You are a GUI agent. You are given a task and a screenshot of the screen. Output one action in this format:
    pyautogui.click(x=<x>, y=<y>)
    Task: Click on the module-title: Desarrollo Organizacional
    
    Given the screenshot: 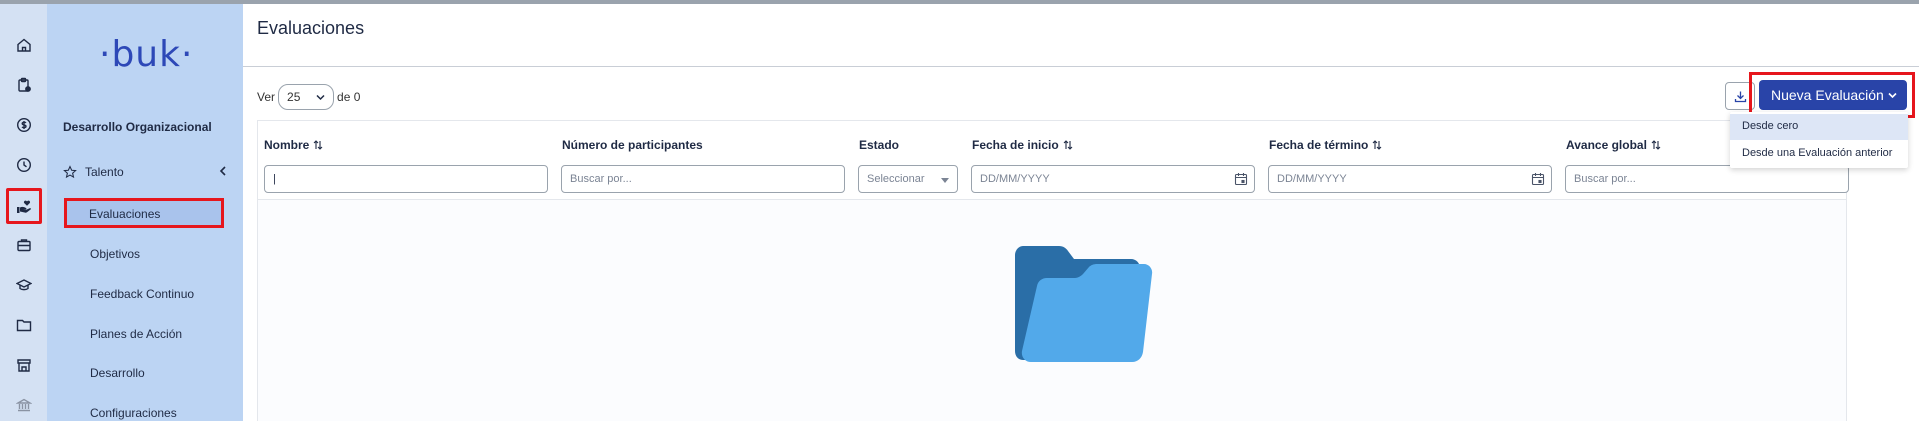 What is the action you would take?
    pyautogui.click(x=137, y=127)
    